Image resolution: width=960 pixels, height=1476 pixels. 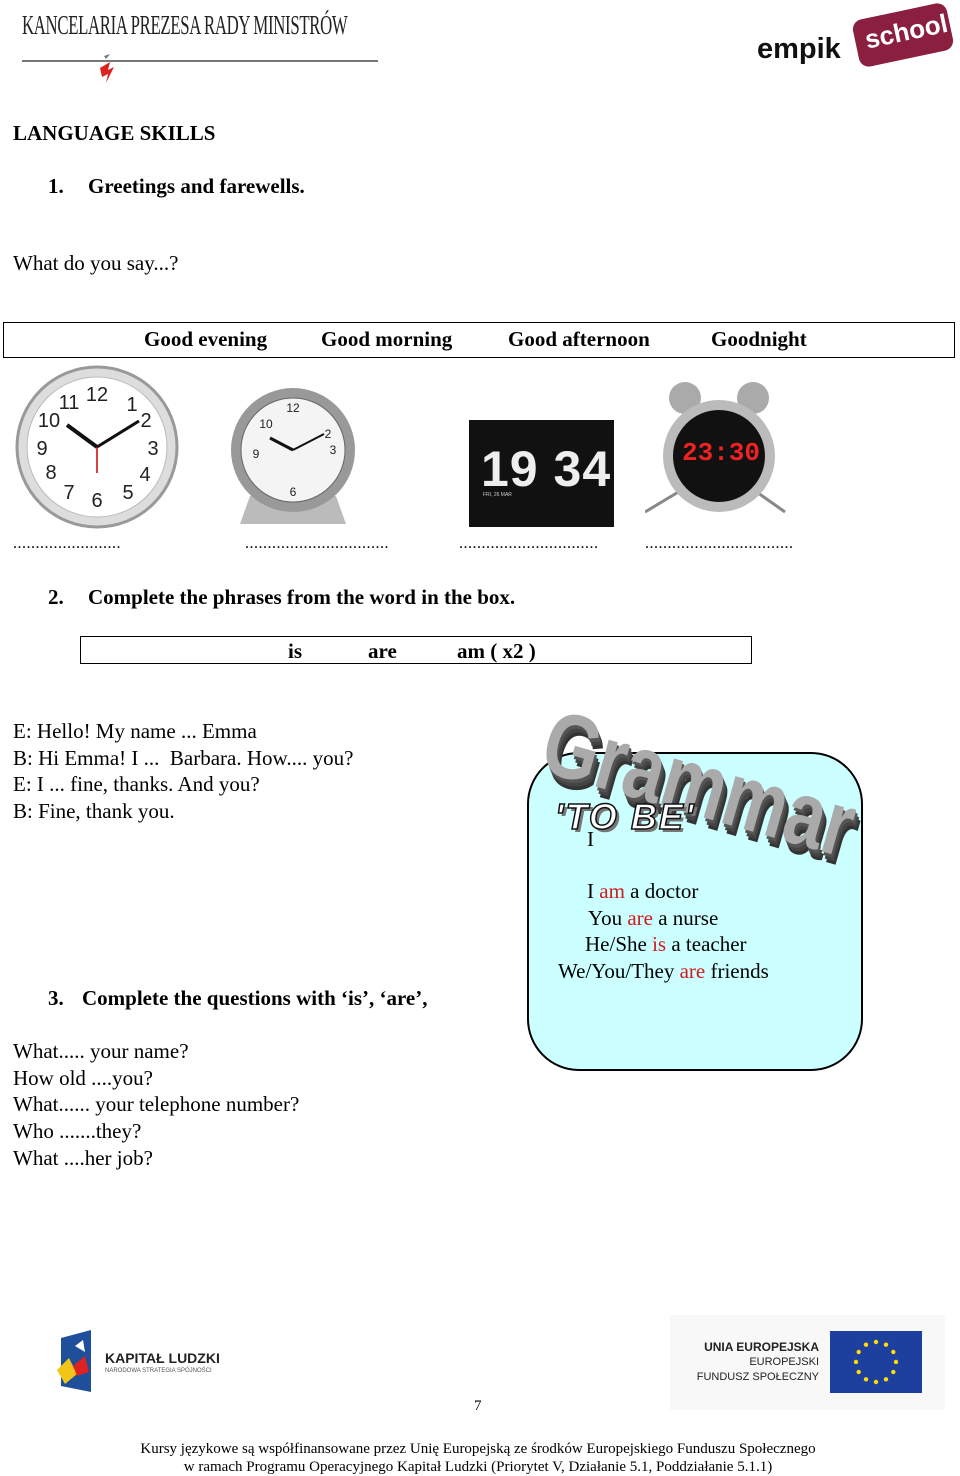 What do you see at coordinates (101, 1051) in the screenshot?
I see `question-line: What..... your name?` at bounding box center [101, 1051].